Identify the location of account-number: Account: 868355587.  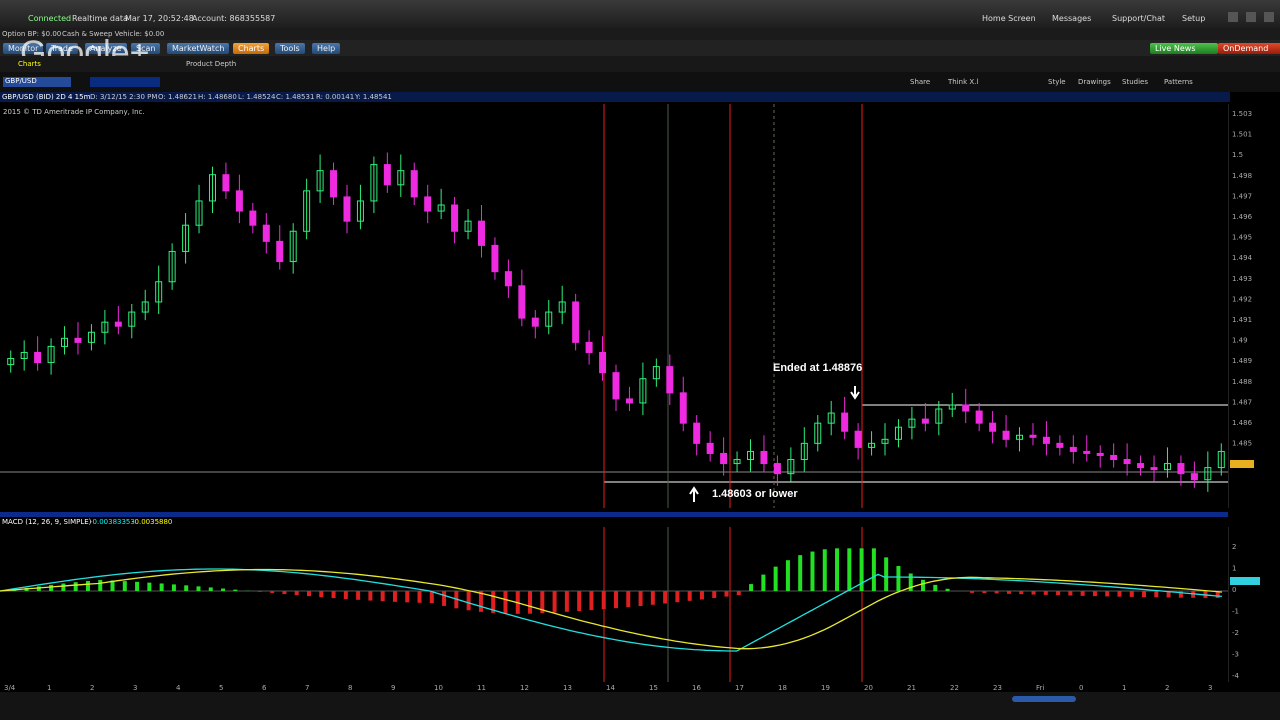
(233, 18).